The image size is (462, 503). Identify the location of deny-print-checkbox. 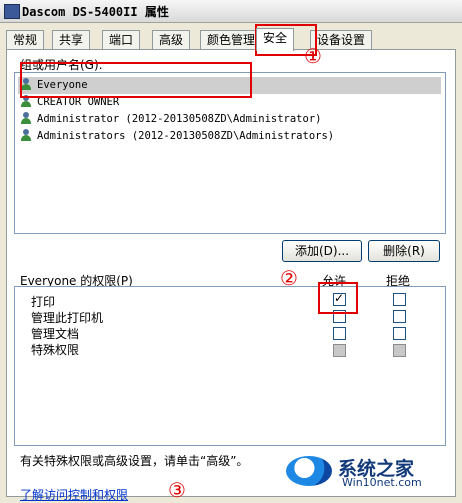
(399, 299).